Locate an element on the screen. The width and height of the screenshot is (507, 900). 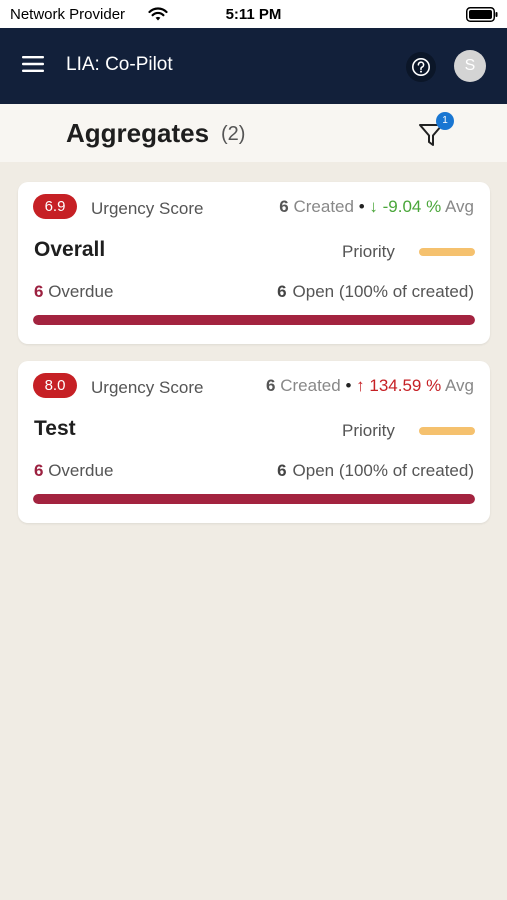
status-time: 5:11 PM is located at coordinates (253, 14).